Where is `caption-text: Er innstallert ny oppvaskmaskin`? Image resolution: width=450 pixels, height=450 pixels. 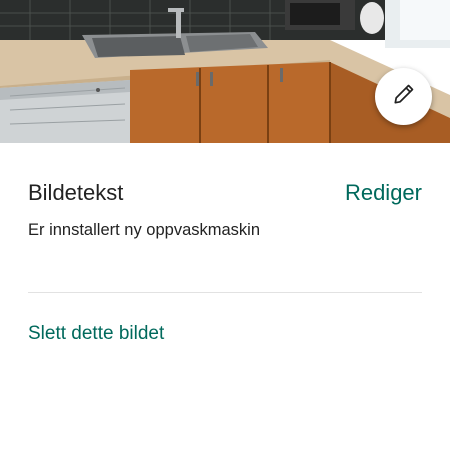
caption-text: Er innstallert ny oppvaskmaskin is located at coordinates (144, 230).